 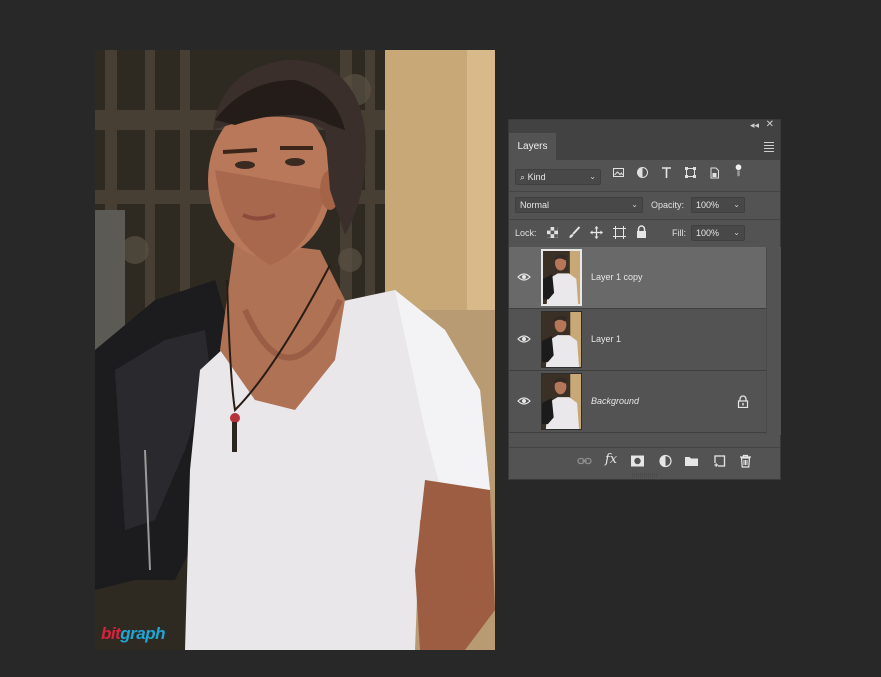 What do you see at coordinates (558, 177) in the screenshot?
I see `filter-kind-dropdown: ⌕ Kind ⌄` at bounding box center [558, 177].